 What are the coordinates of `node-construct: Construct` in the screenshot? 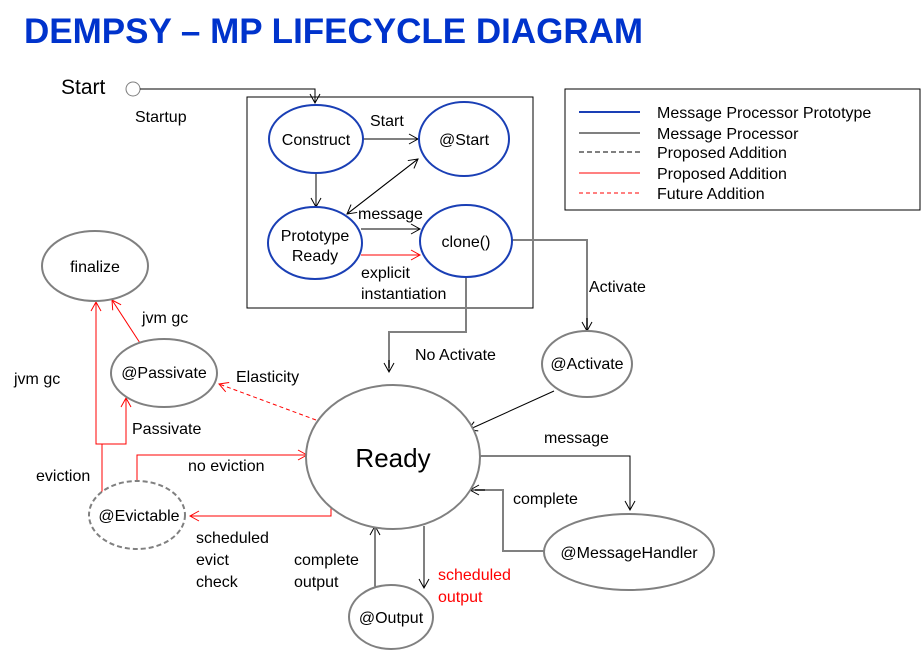 It's located at (316, 139).